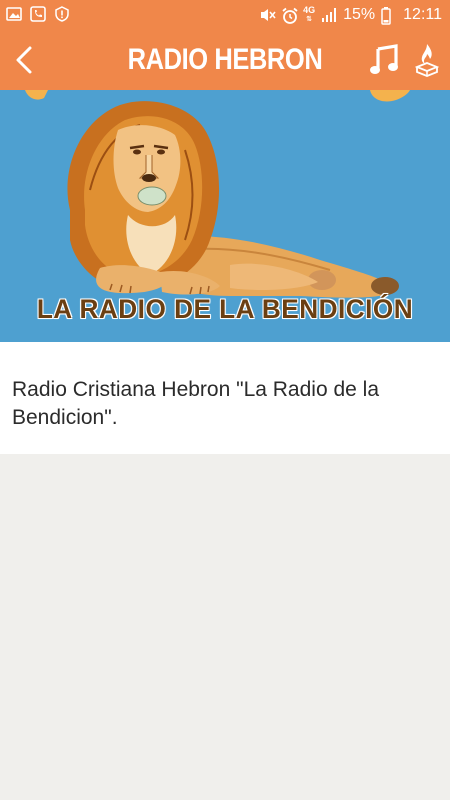 This screenshot has width=450, height=800. I want to click on status-bar: 4G ⇅ 15% 12:11, so click(225, 15).